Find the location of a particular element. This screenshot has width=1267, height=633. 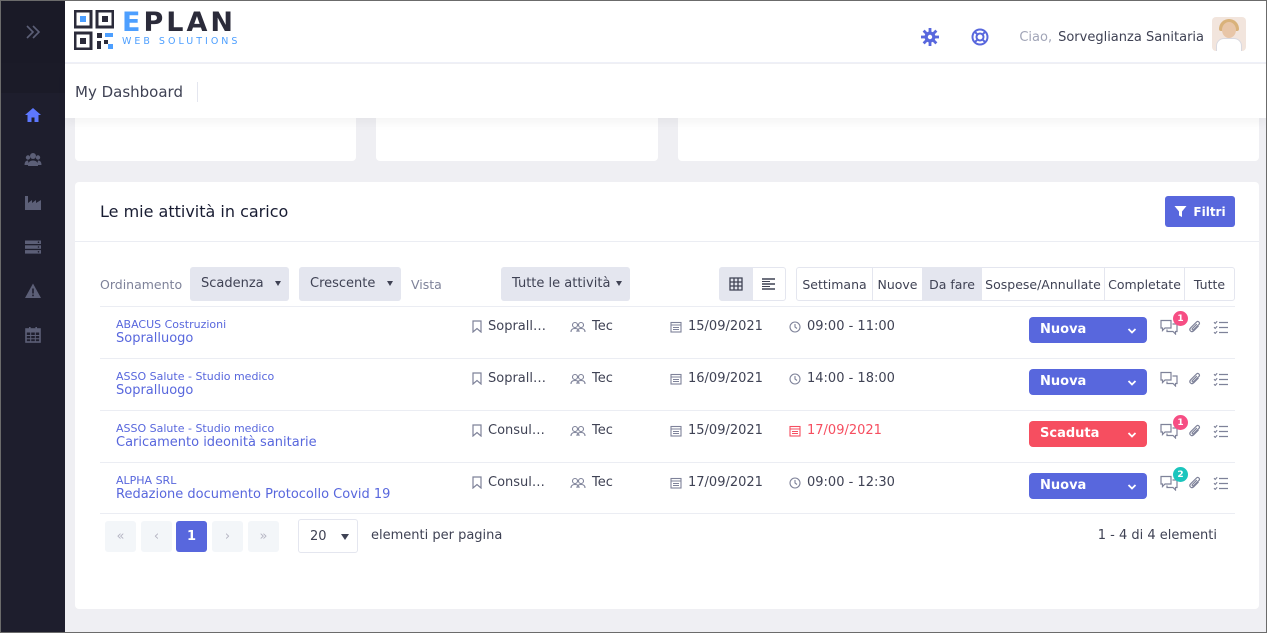

list-view-button is located at coordinates (769, 284).